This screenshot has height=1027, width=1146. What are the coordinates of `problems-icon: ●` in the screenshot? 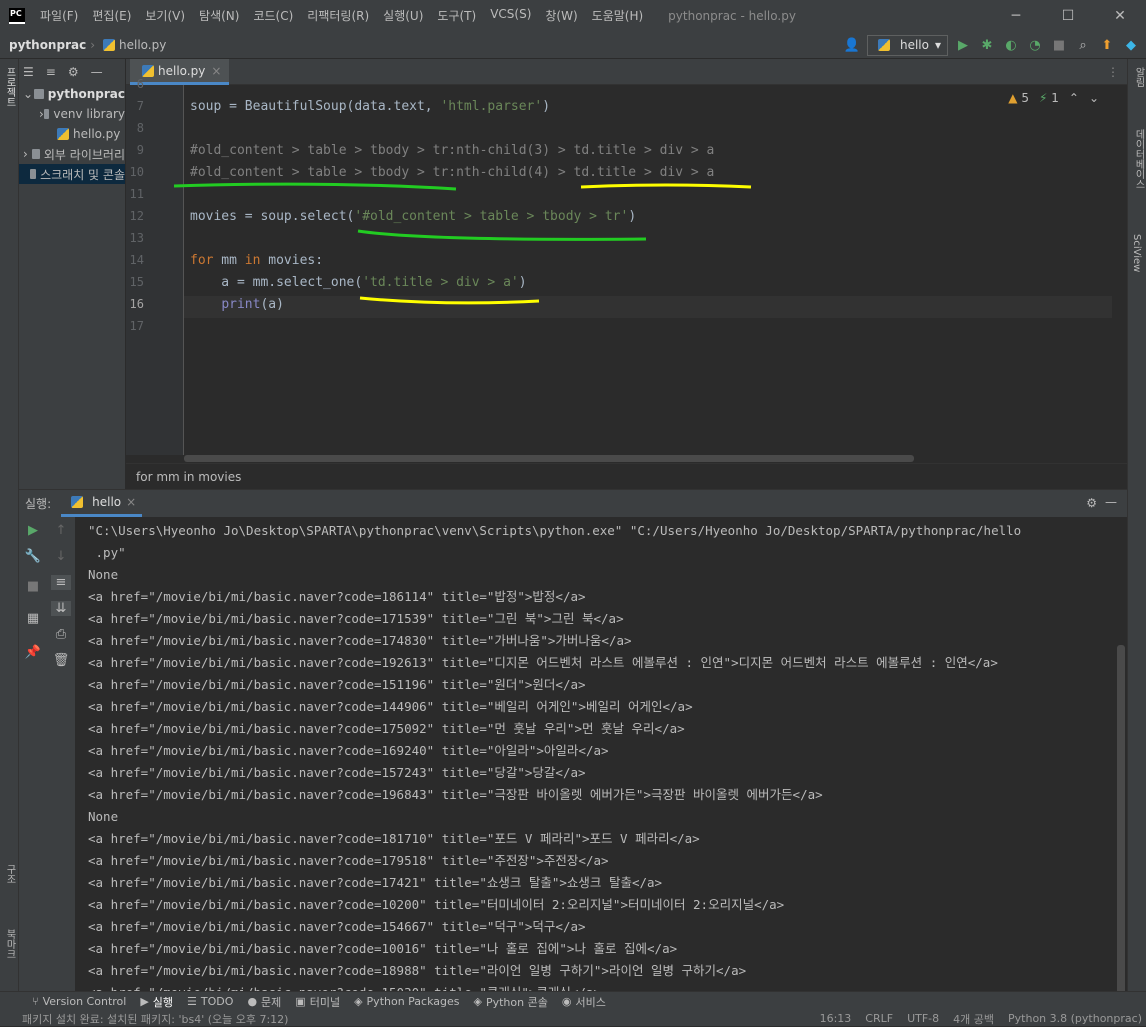 It's located at (252, 1001).